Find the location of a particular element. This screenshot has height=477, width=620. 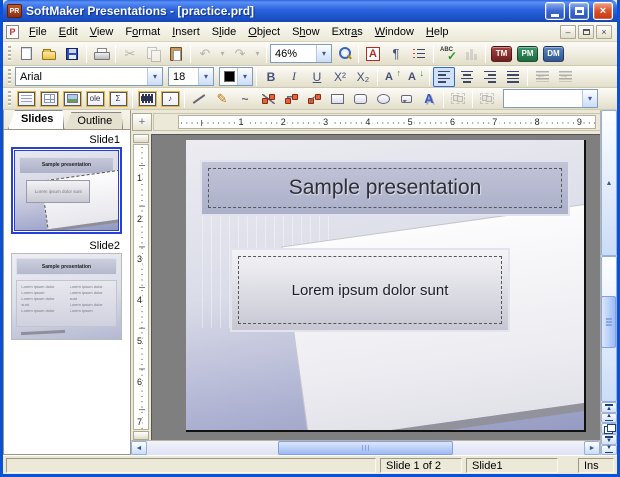

menu-format: Format is located at coordinates (142, 32).